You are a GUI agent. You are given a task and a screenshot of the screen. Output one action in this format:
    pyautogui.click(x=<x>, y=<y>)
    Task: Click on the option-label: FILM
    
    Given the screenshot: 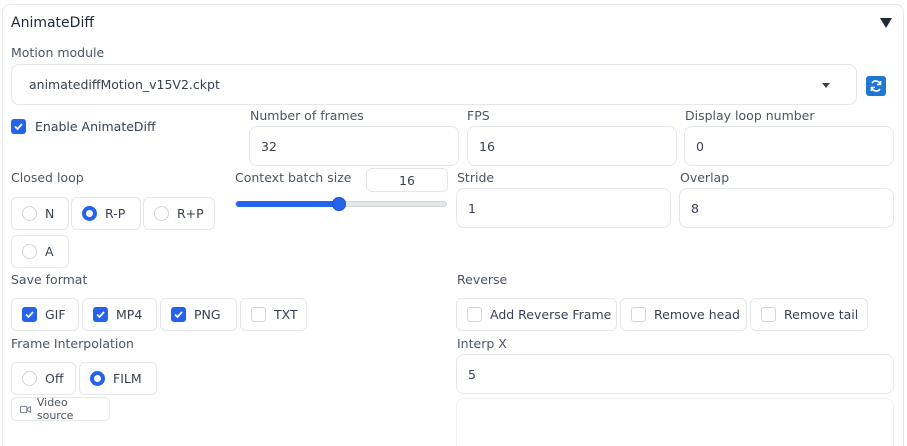 What is the action you would take?
    pyautogui.click(x=127, y=378)
    